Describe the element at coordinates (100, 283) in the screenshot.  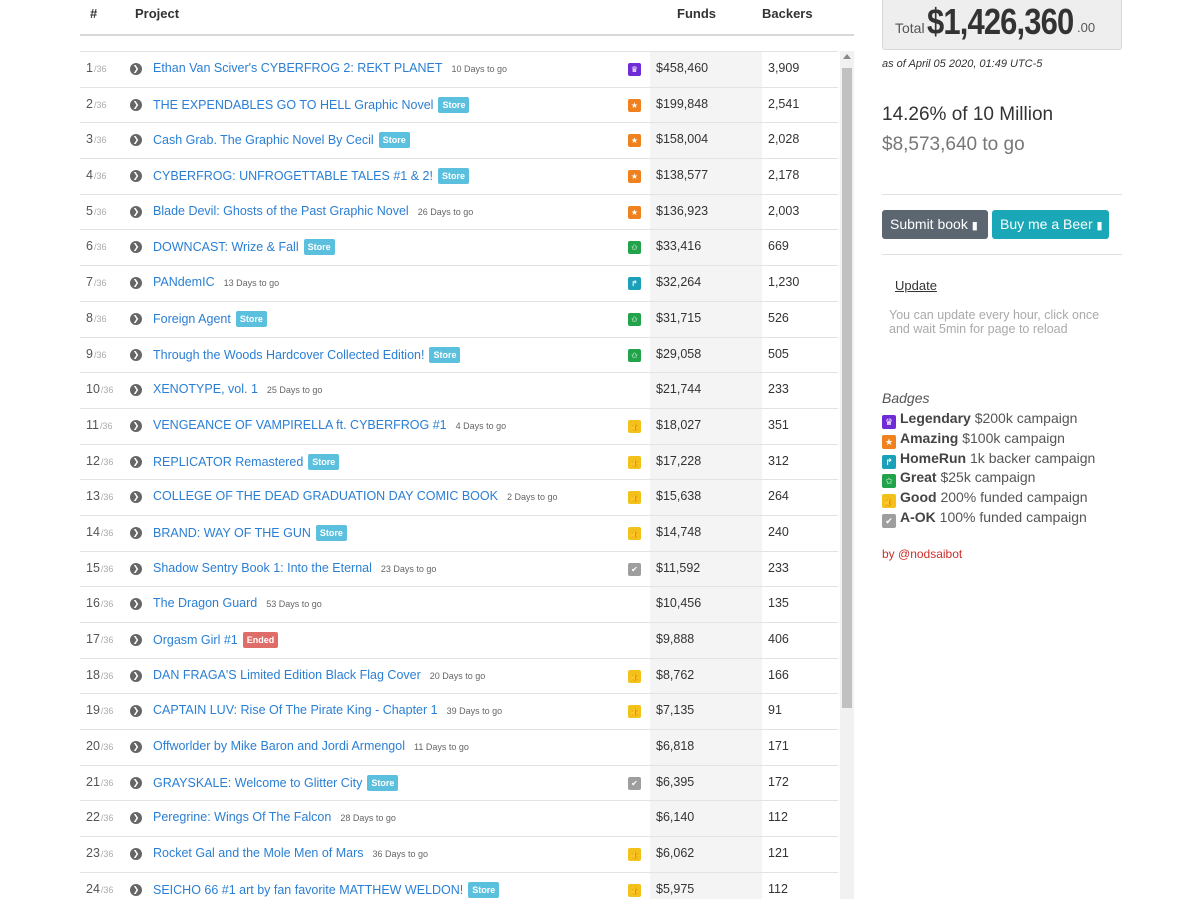
I see `rank-total: /36` at that location.